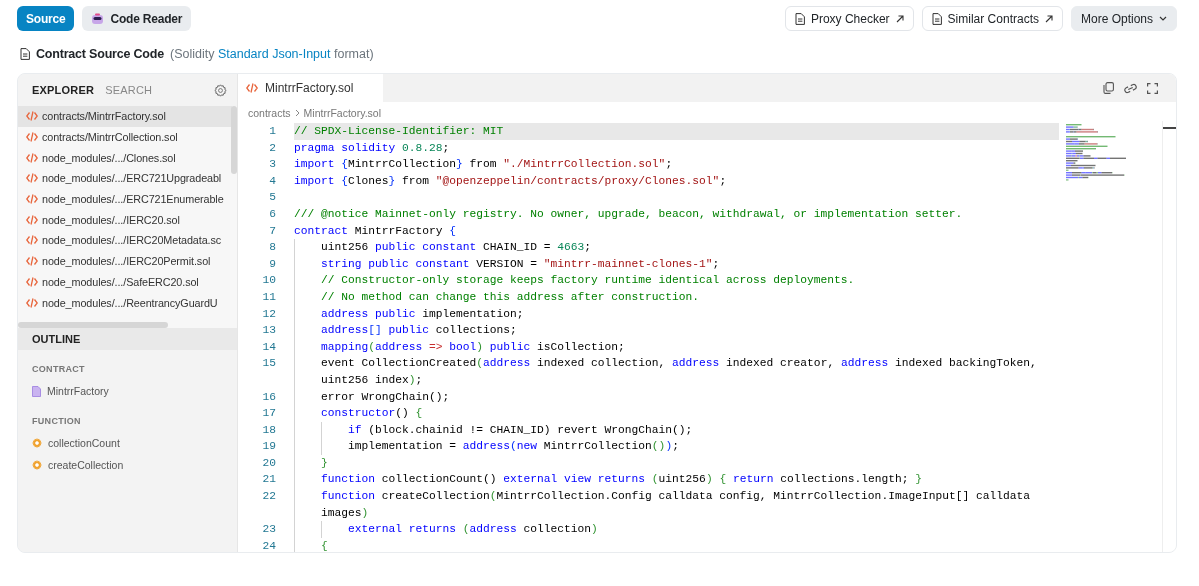 This screenshot has width=1199, height=586. What do you see at coordinates (269, 113) in the screenshot?
I see `breadcrumb-item: contracts` at bounding box center [269, 113].